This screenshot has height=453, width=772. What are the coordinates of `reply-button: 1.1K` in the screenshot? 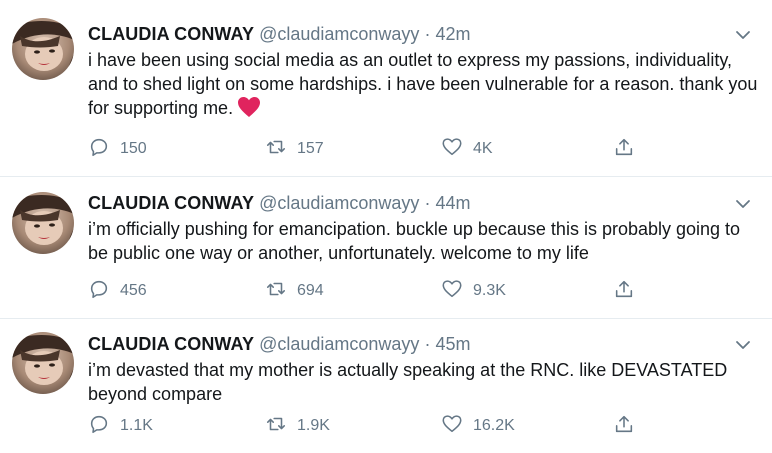 It's located at (120, 426).